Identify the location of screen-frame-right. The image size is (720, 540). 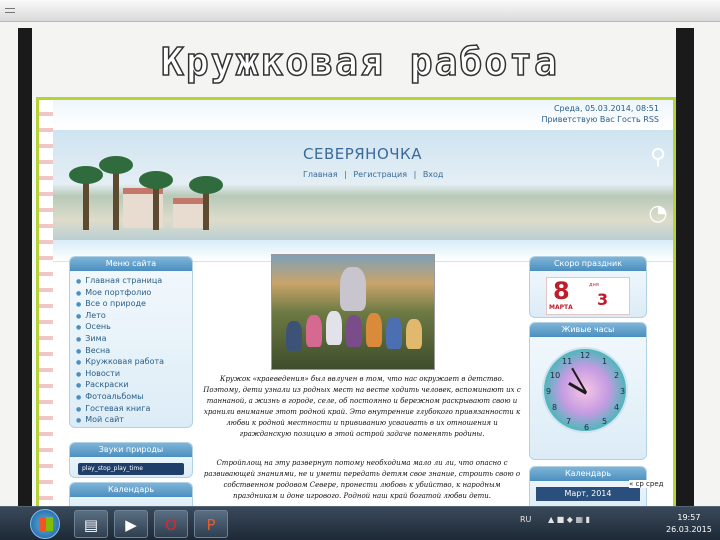
(685, 267).